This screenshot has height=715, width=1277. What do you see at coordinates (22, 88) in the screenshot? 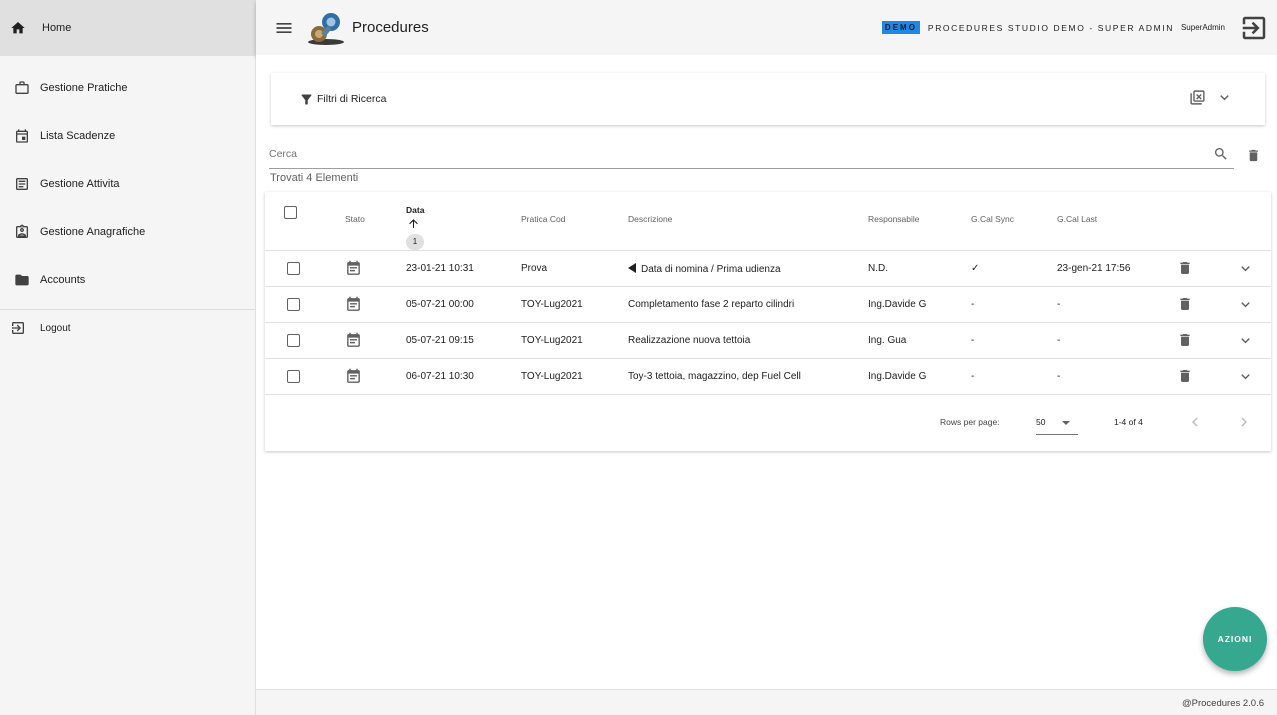
I see `briefcase-icon` at bounding box center [22, 88].